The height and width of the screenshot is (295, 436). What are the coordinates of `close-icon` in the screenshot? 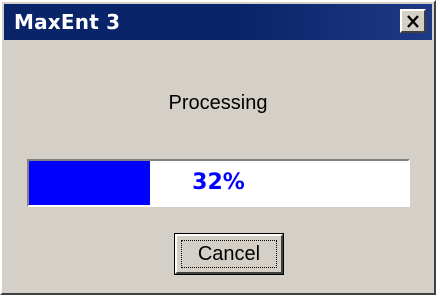 It's located at (413, 21).